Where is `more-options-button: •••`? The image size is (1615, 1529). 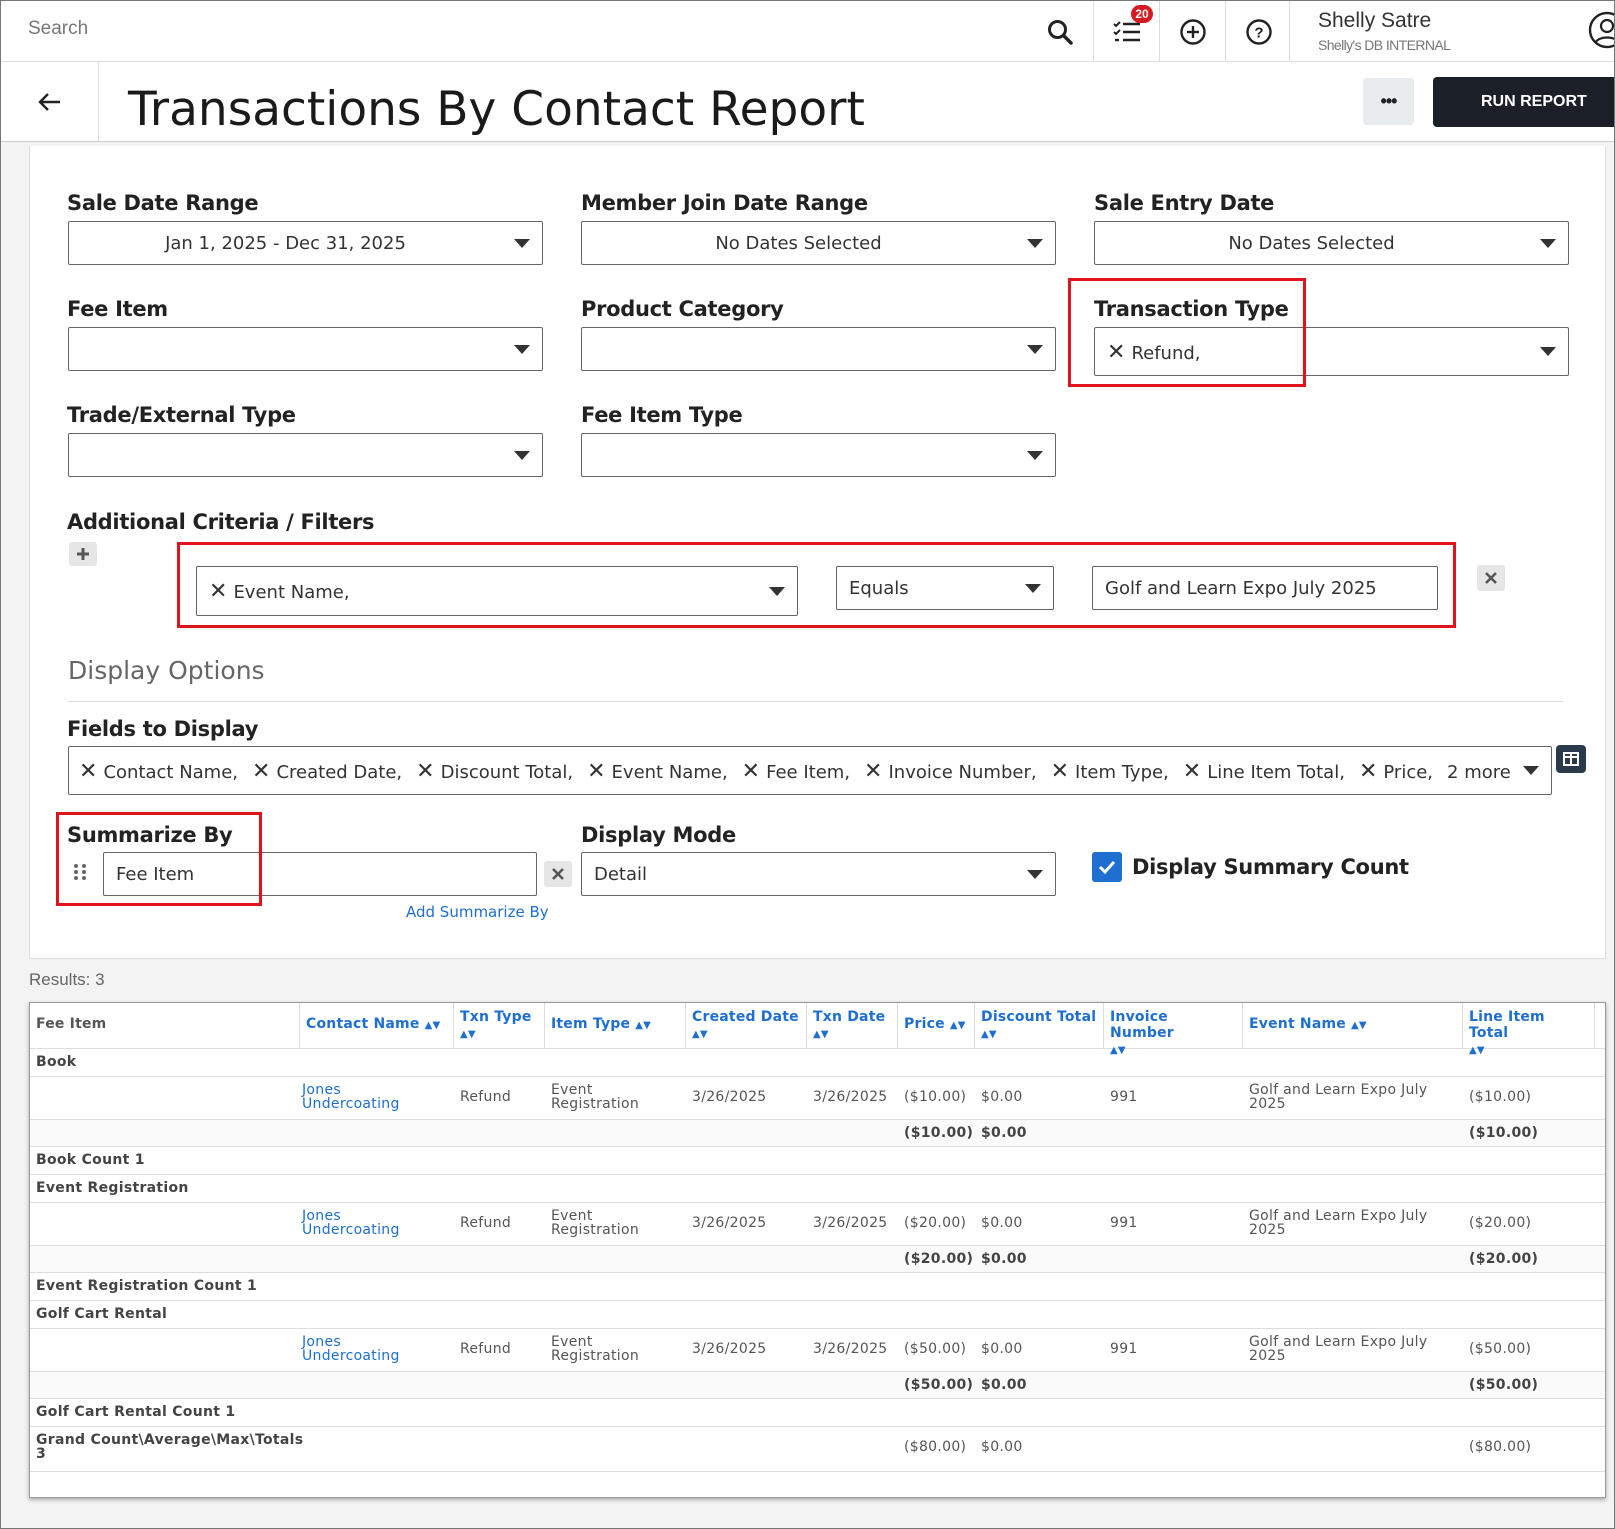
more-options-button: ••• is located at coordinates (1388, 101).